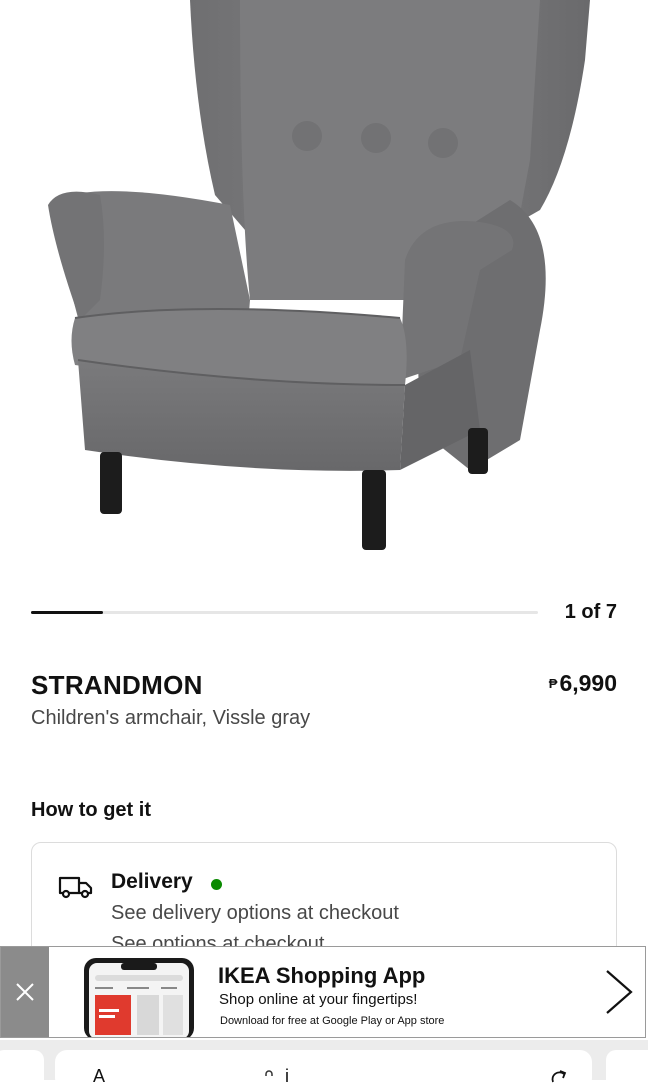 The height and width of the screenshot is (1090, 648). I want to click on lock-icon, so click(269, 1073).